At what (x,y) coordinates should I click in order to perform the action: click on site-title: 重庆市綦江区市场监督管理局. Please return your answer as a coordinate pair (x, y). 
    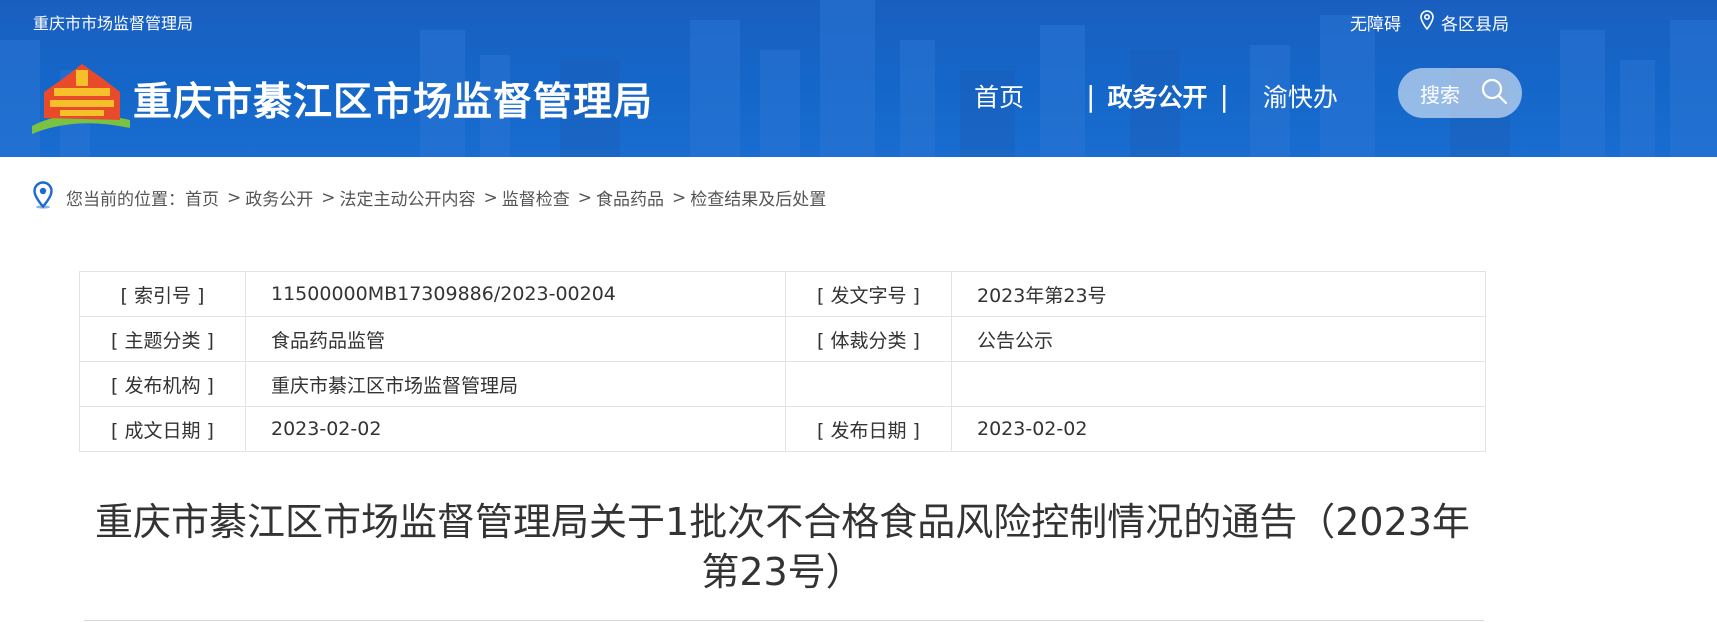
    Looking at the image, I should click on (393, 99).